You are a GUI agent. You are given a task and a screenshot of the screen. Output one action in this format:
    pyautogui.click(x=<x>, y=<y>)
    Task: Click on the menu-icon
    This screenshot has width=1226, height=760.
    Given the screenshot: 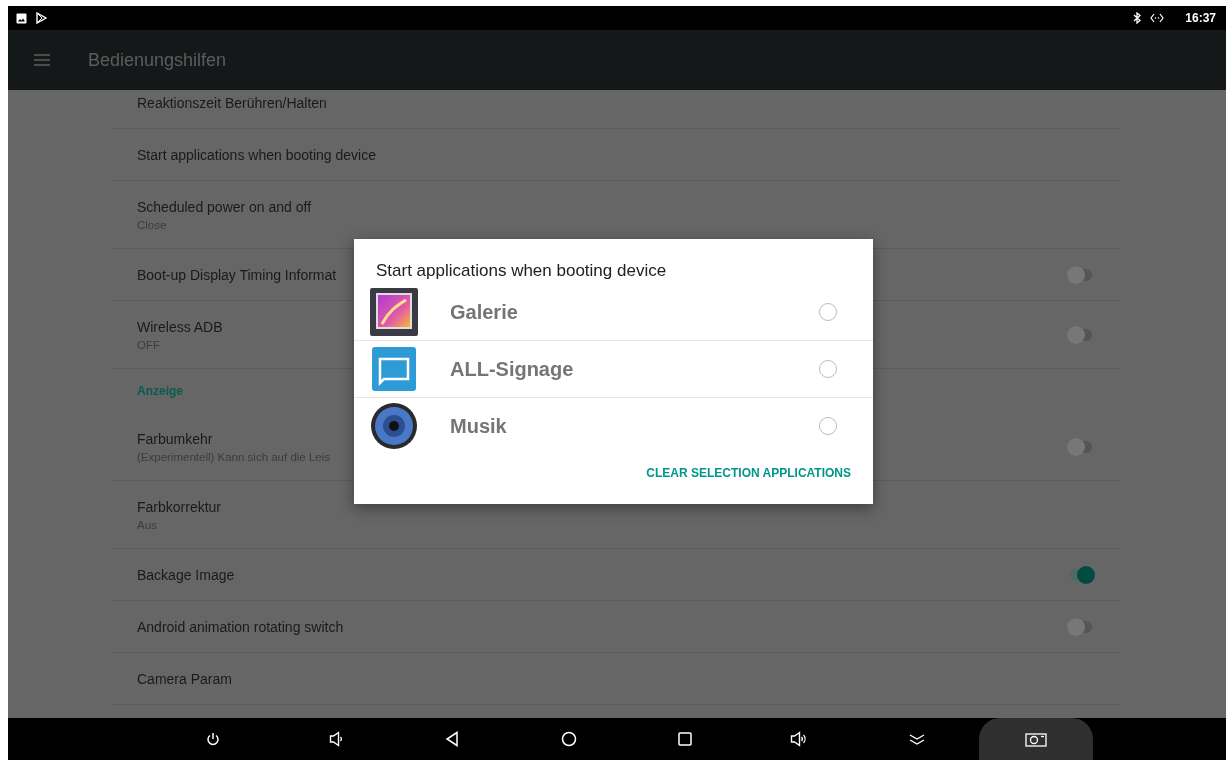 What is the action you would take?
    pyautogui.click(x=42, y=60)
    